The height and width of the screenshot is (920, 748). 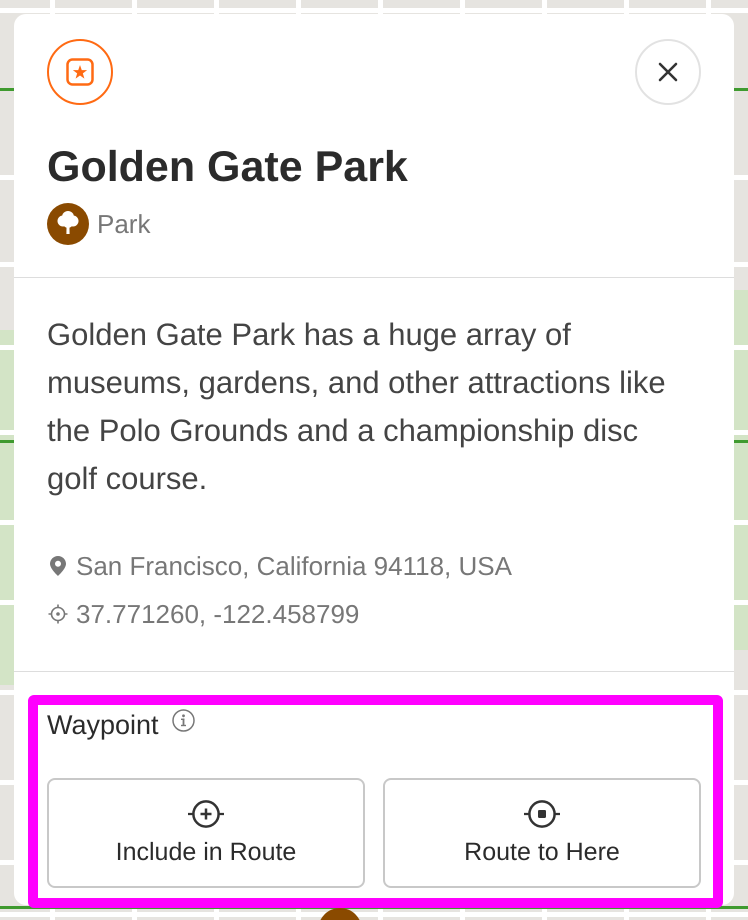 I want to click on include-in-route-button: Include in Route, so click(x=206, y=833).